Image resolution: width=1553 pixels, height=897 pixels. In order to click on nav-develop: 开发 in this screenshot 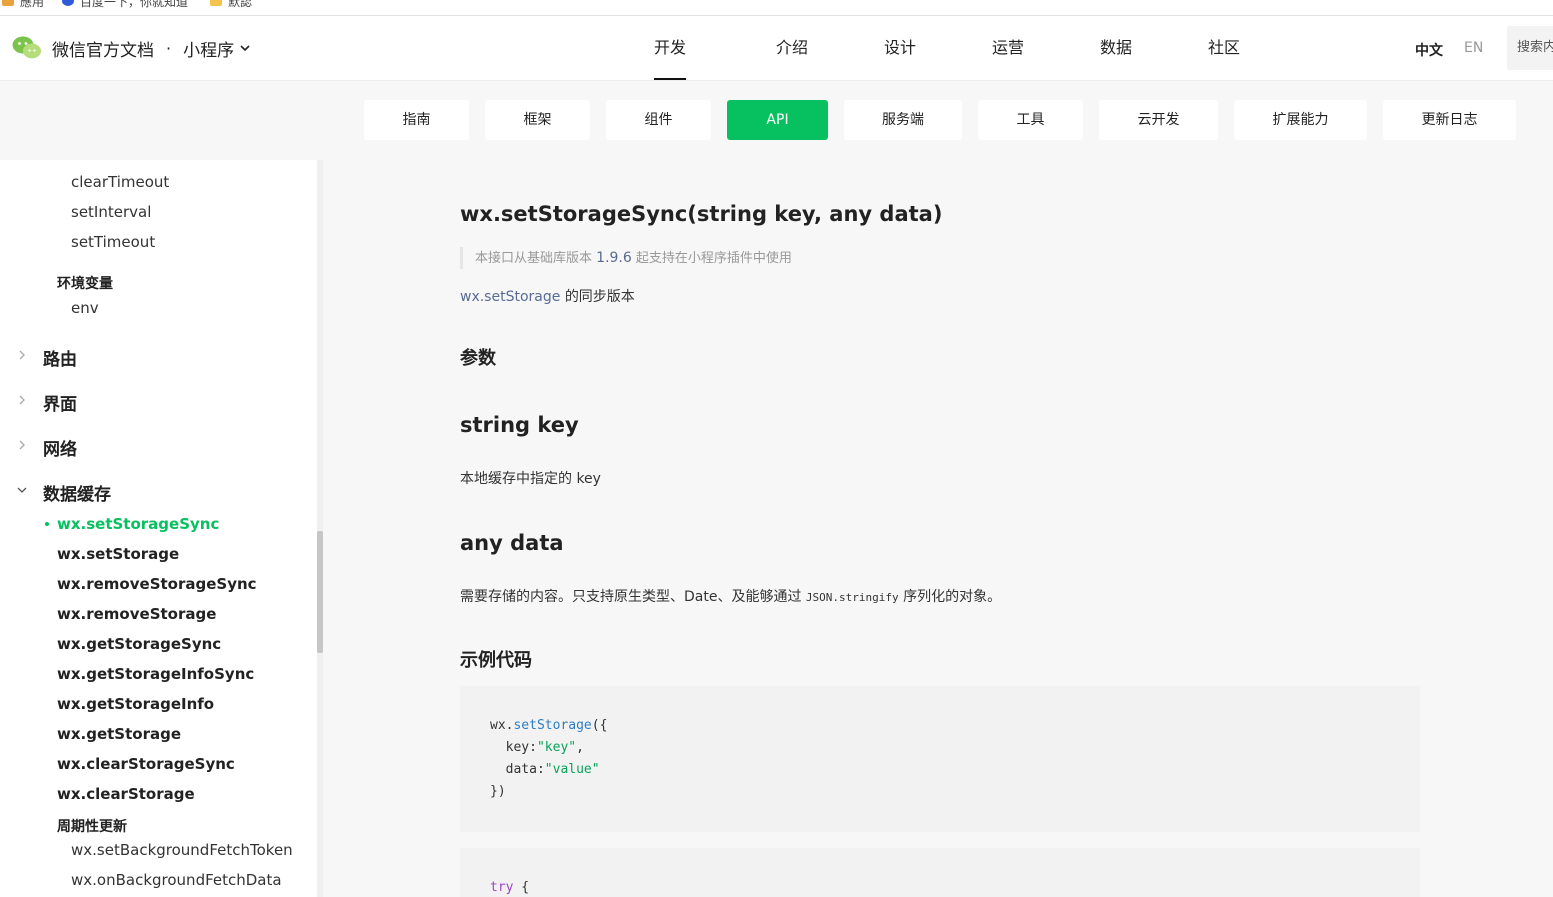, I will do `click(684, 48)`.